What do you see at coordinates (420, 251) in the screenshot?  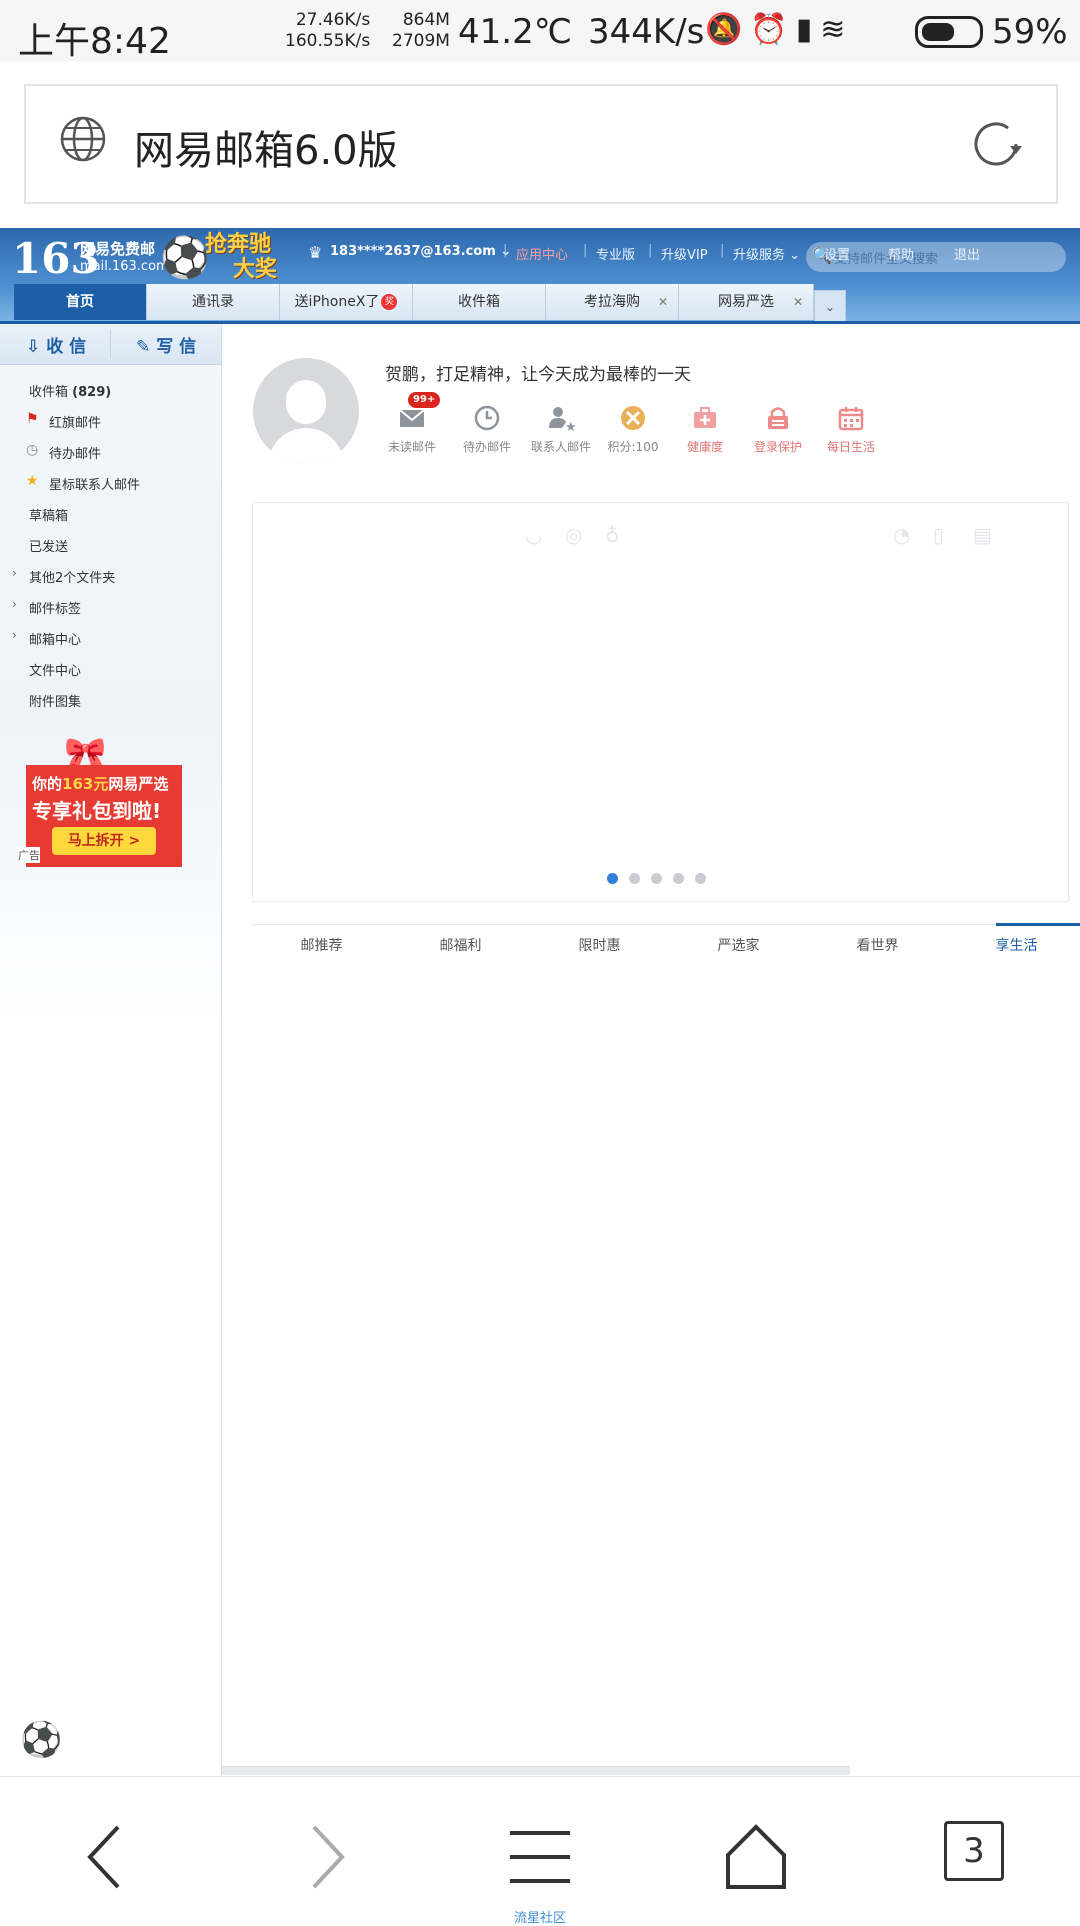 I see `account-dropdown: 183****2637@163.com ⌄` at bounding box center [420, 251].